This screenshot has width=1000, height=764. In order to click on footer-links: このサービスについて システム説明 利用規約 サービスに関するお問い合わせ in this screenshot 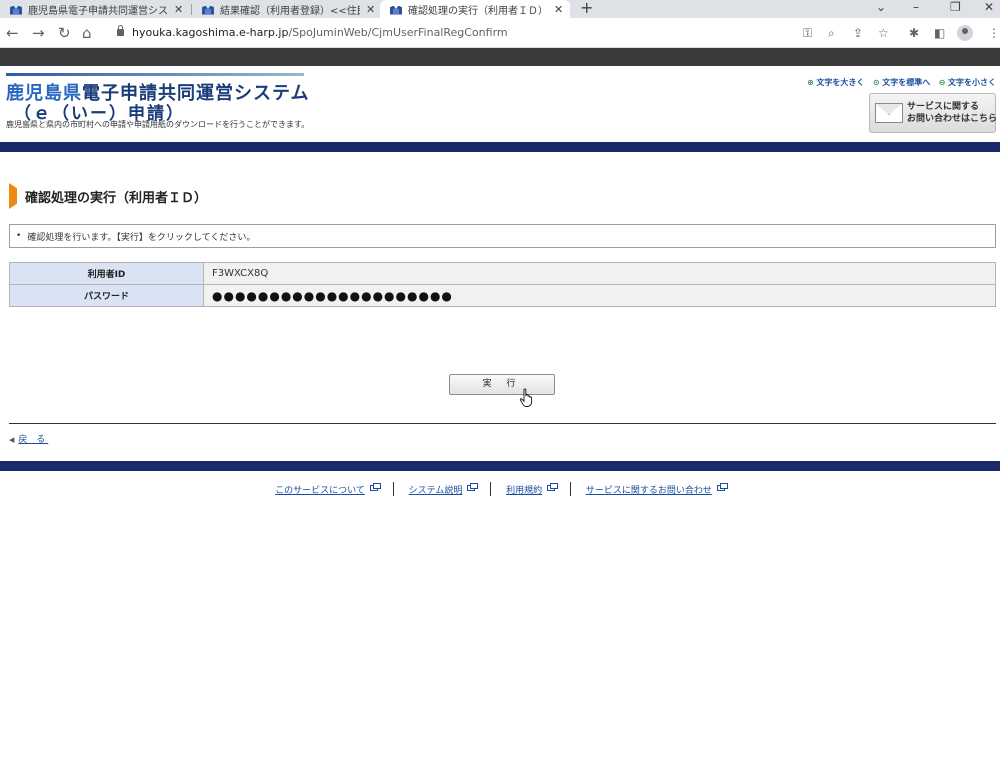, I will do `click(500, 489)`.